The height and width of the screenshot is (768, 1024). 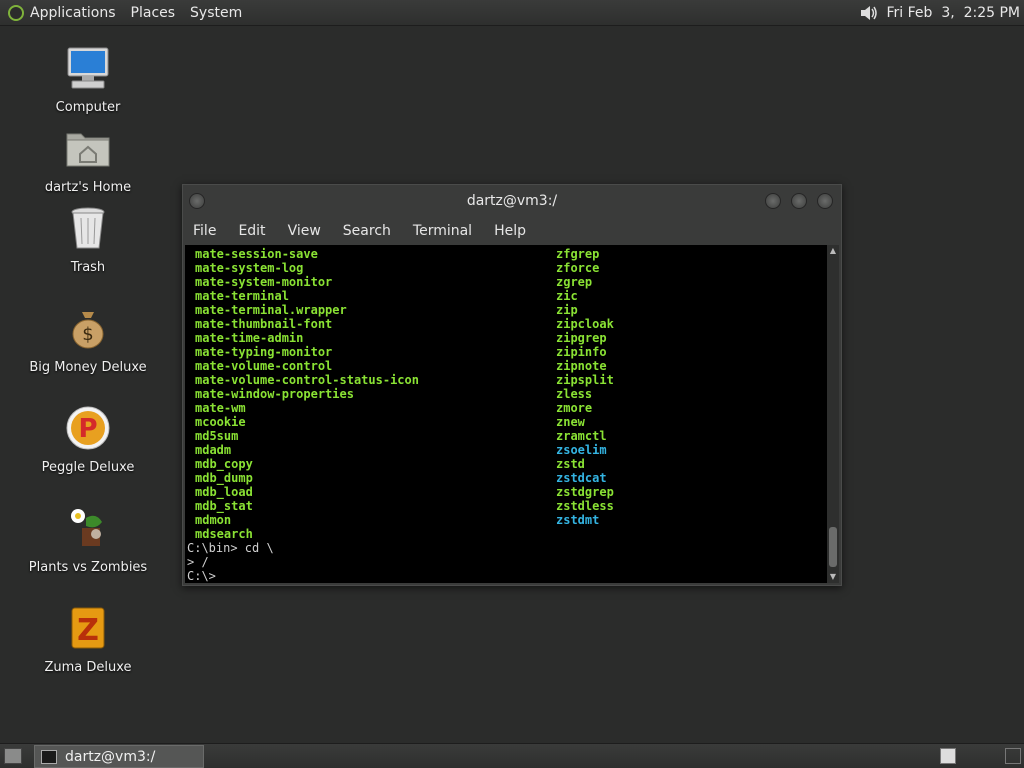 I want to click on trash-icon, so click(x=88, y=228).